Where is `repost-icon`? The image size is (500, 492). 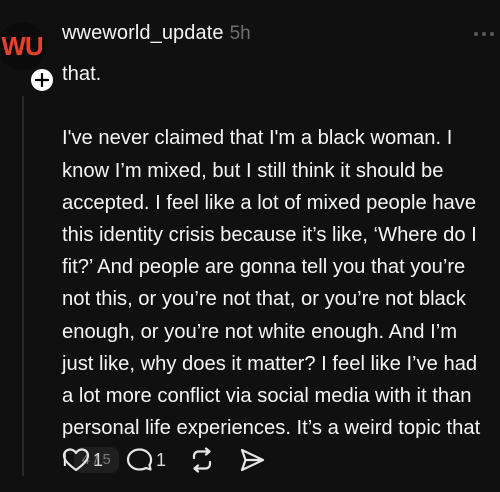
repost-icon is located at coordinates (202, 460).